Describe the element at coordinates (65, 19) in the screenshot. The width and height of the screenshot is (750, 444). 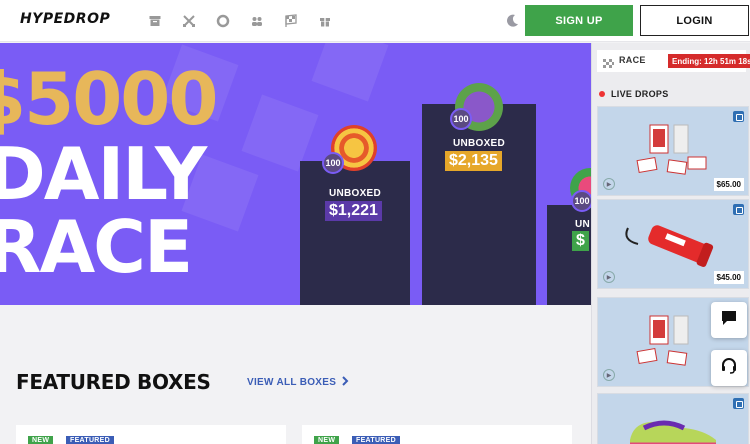
I see `logo: HYPEDROP` at that location.